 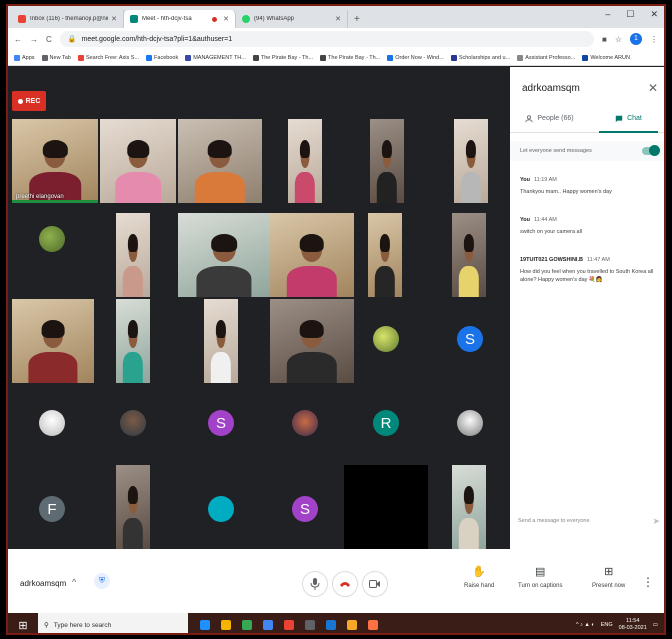 I want to click on participant-tile: R, so click(x=386, y=423).